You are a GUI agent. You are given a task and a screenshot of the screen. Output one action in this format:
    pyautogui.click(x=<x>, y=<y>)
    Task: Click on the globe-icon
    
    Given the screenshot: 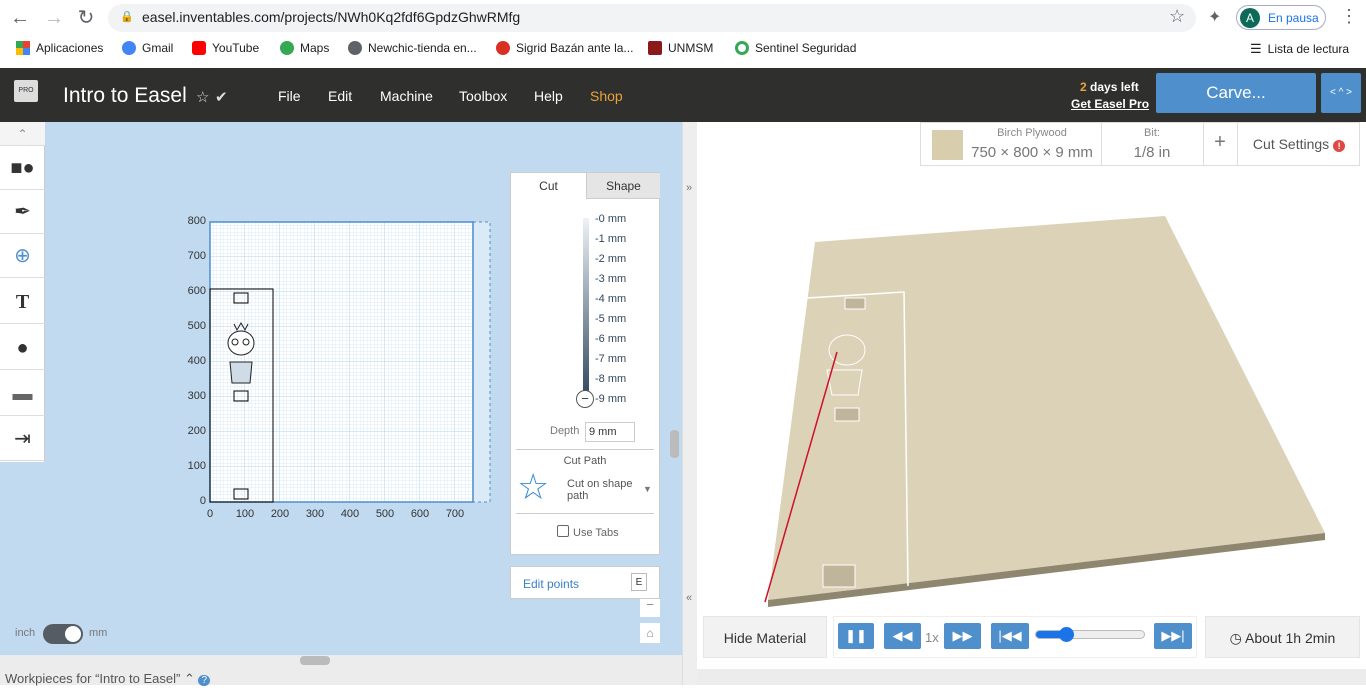 What is the action you would take?
    pyautogui.click(x=355, y=48)
    